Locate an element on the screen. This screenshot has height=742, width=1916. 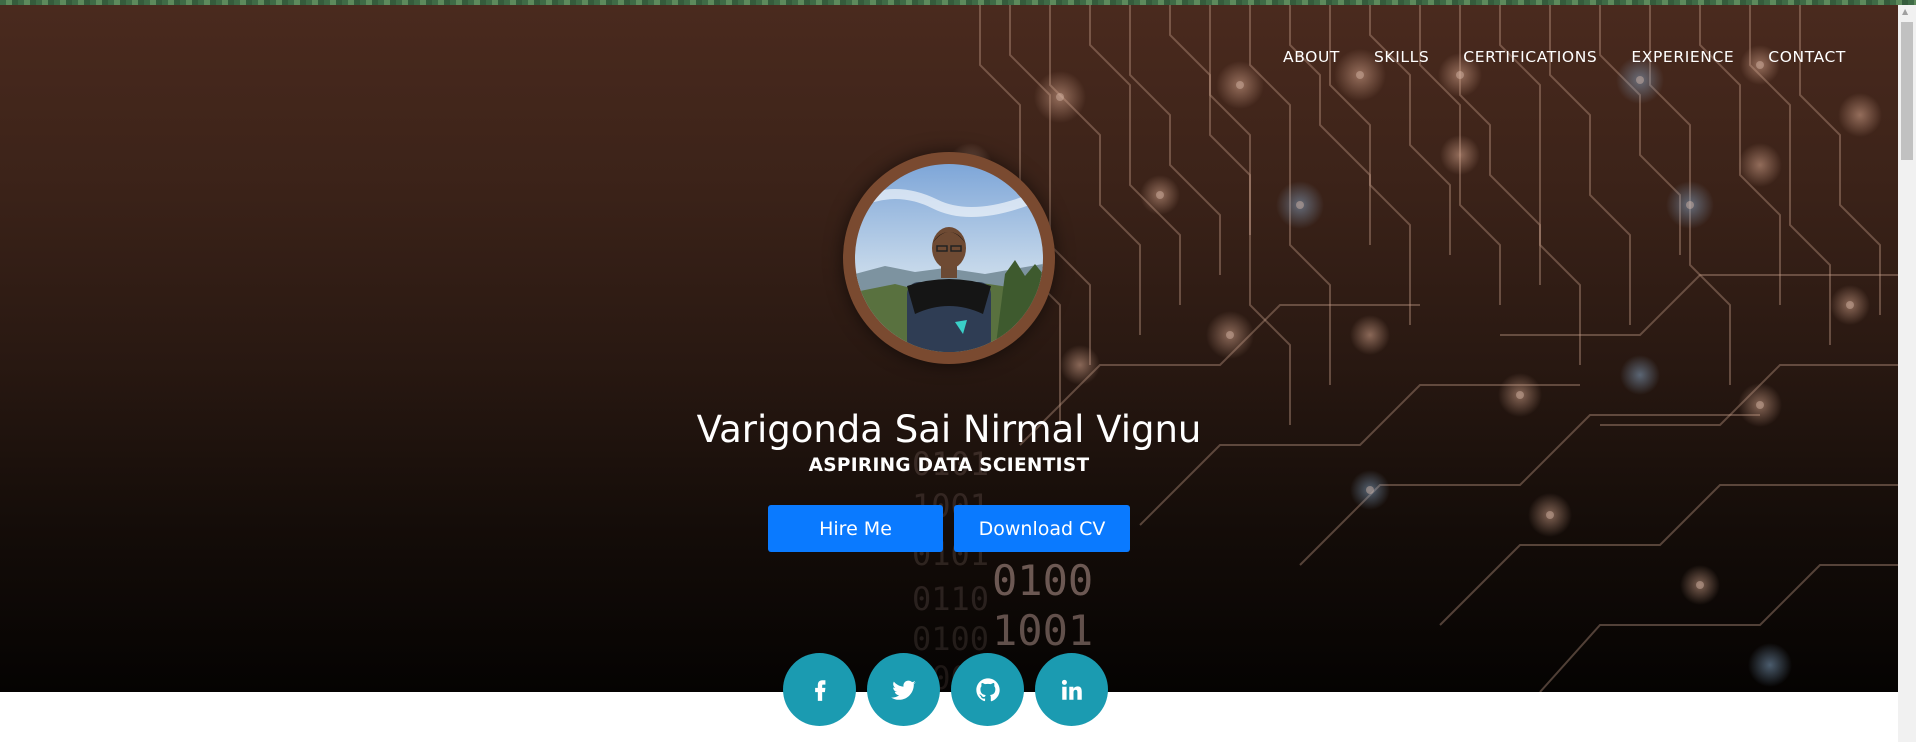
twitter-icon is located at coordinates (903, 690).